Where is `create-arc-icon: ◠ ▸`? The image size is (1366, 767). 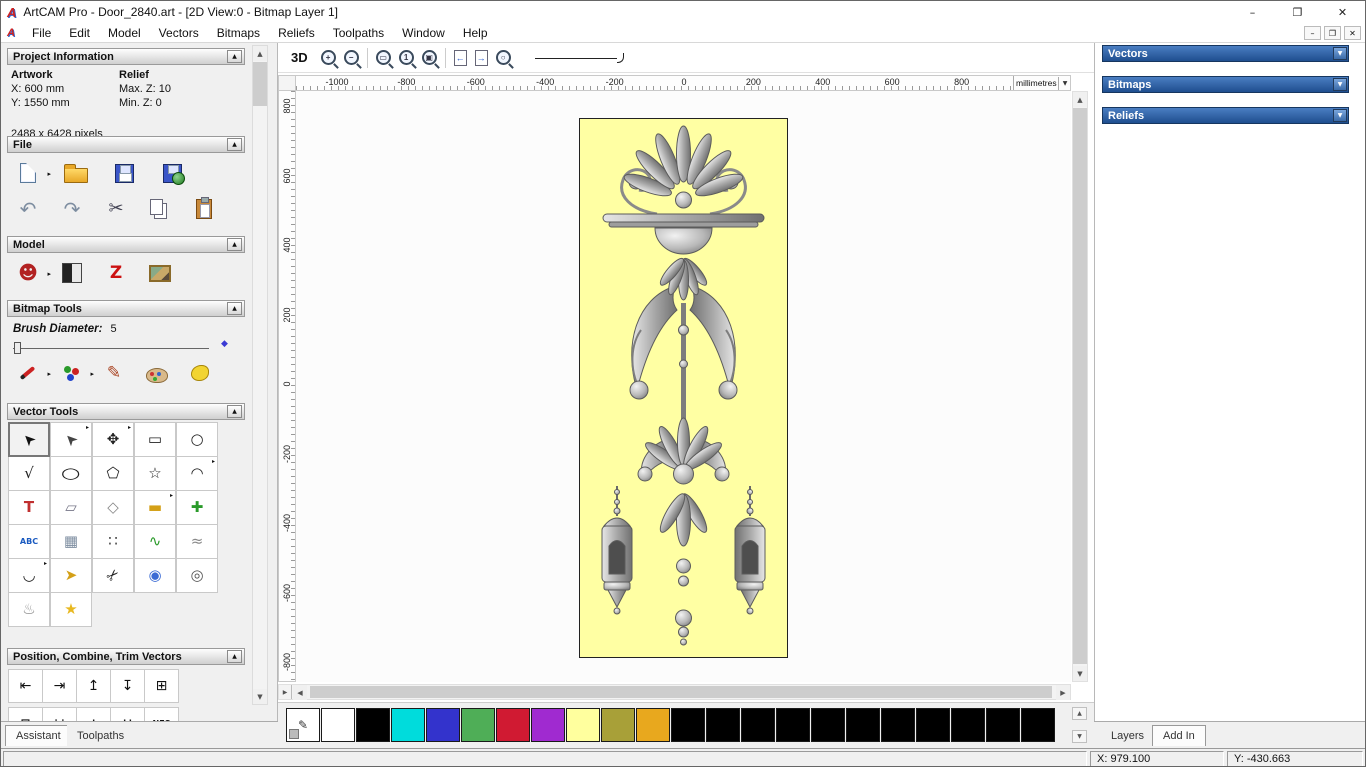 create-arc-icon: ◠ ▸ is located at coordinates (197, 473).